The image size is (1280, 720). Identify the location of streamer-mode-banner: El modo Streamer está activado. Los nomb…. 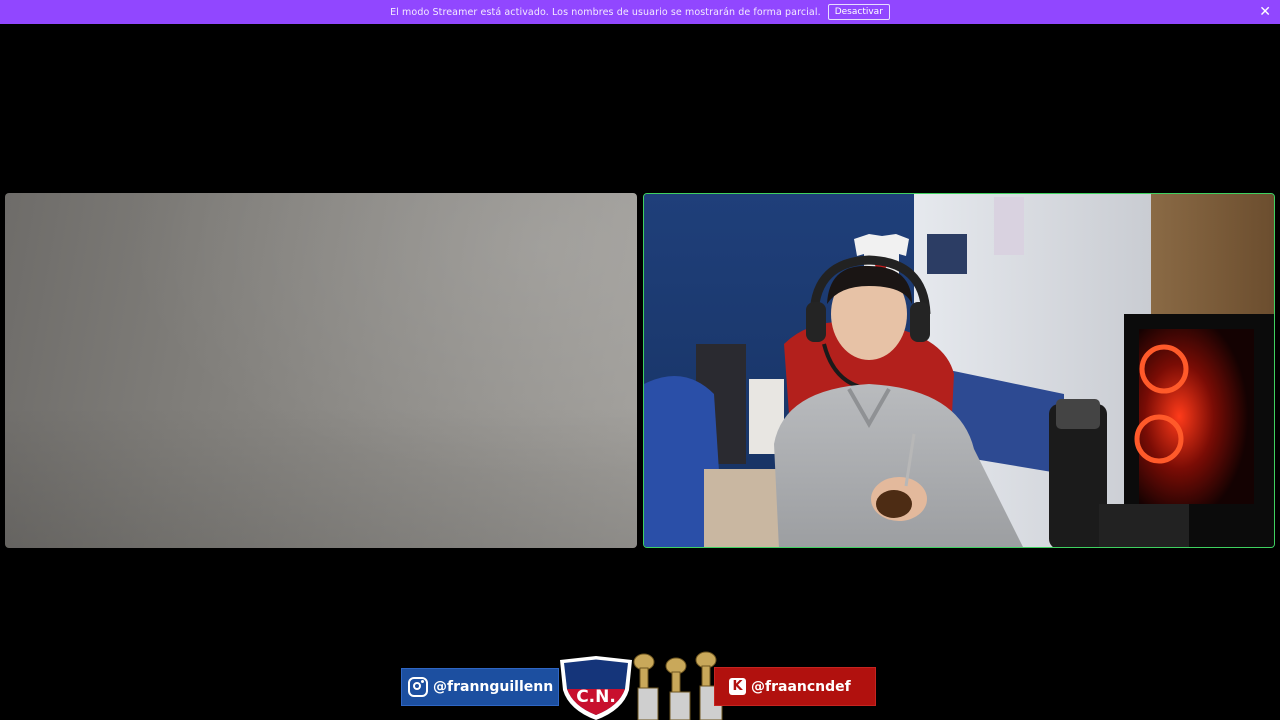
(640, 12).